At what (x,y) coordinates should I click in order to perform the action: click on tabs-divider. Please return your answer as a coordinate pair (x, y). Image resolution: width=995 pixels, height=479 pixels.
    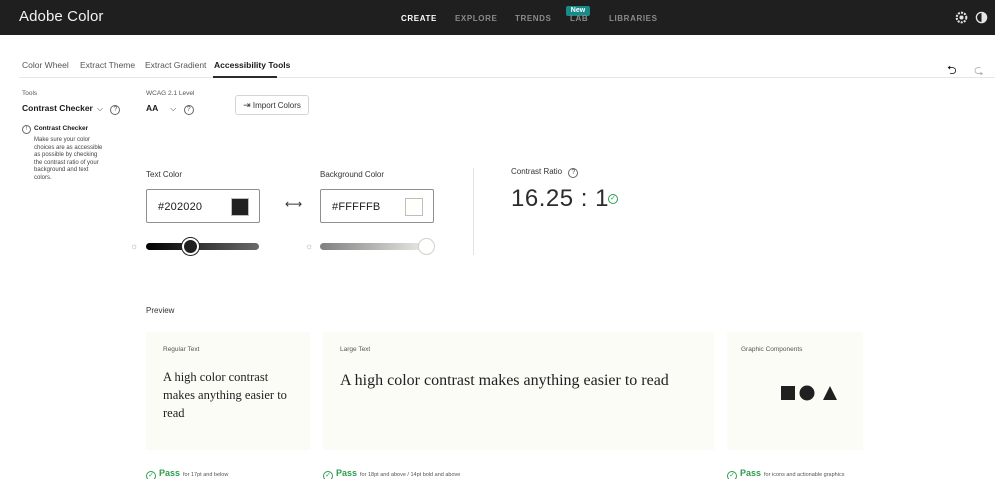
    Looking at the image, I should click on (507, 77).